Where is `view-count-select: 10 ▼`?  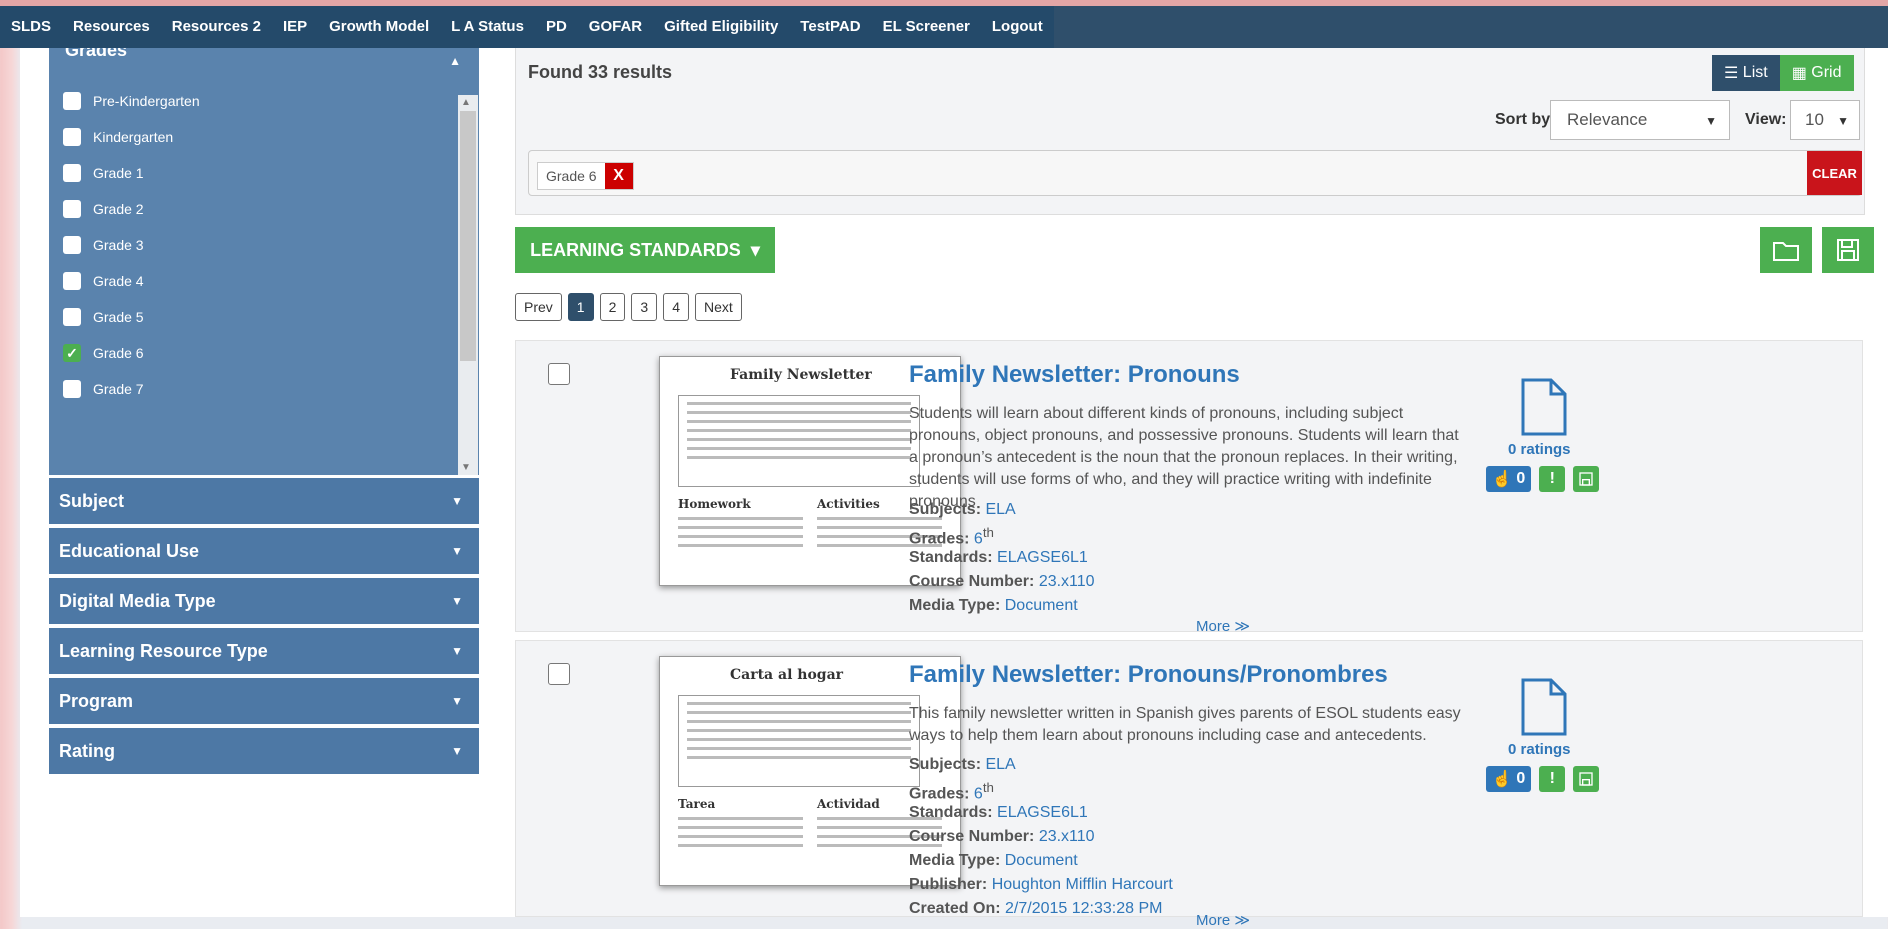 view-count-select: 10 ▼ is located at coordinates (1825, 120).